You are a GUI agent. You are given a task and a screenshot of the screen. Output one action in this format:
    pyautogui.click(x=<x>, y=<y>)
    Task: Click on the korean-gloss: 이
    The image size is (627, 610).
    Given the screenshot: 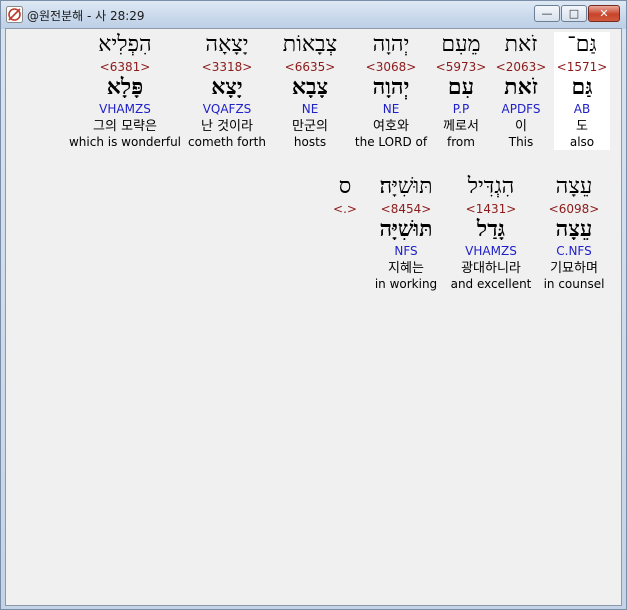 What is the action you would take?
    pyautogui.click(x=521, y=126)
    